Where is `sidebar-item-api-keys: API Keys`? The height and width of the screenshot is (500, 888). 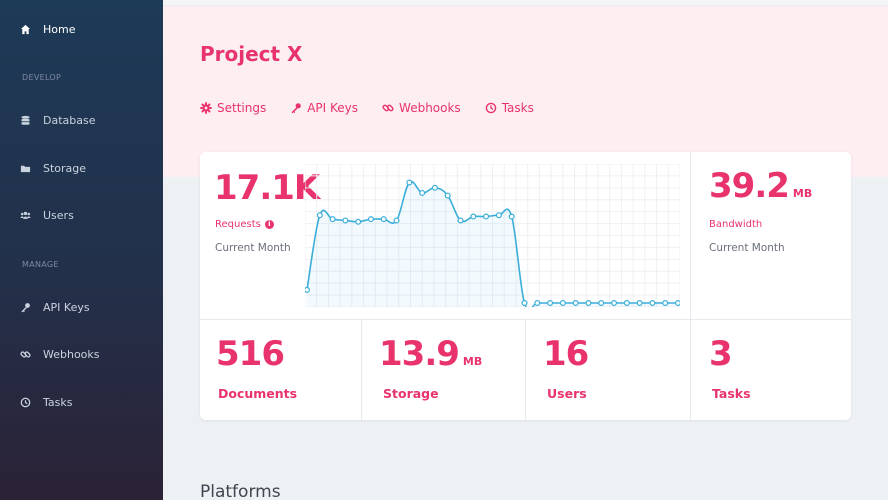
sidebar-item-api-keys: API Keys is located at coordinates (81, 307).